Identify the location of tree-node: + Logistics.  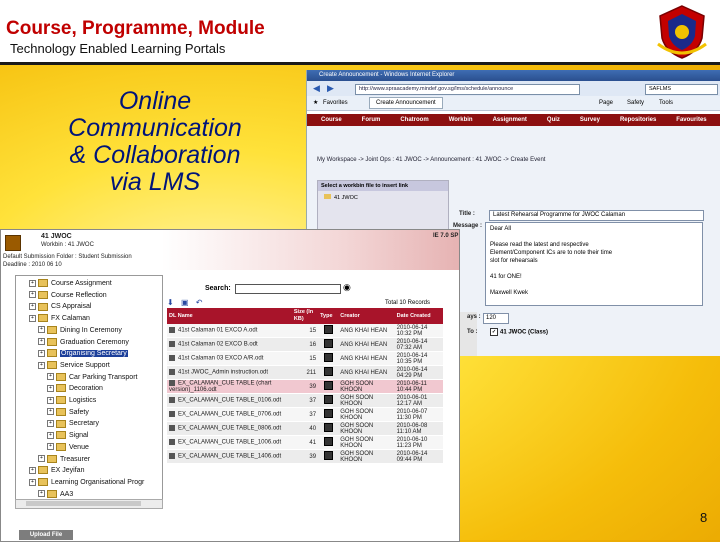
(71, 400).